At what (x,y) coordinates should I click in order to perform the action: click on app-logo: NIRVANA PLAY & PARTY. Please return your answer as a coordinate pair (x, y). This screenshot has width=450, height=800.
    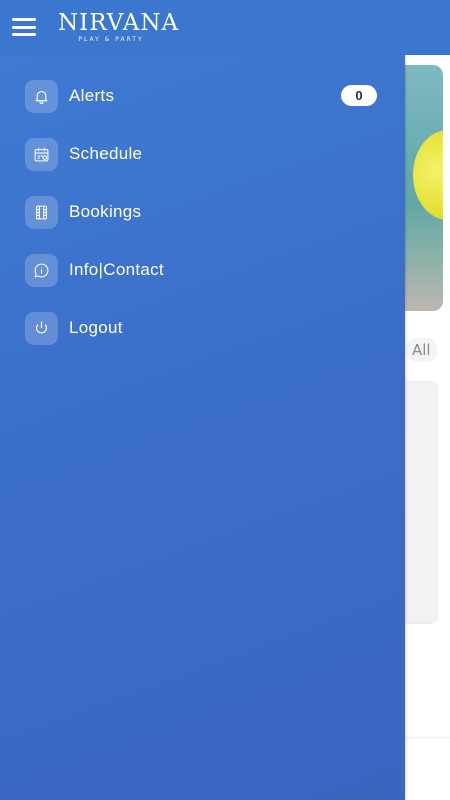
    Looking at the image, I should click on (119, 27).